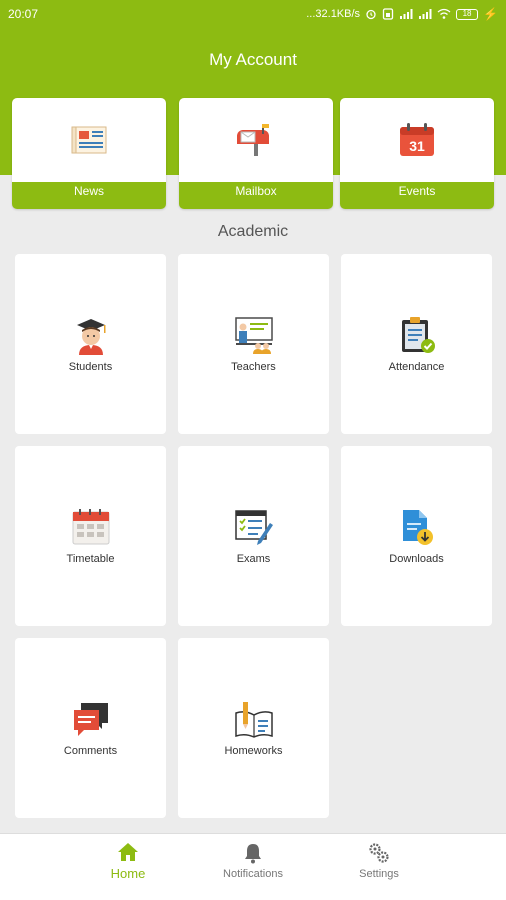 This screenshot has height=900, width=506. I want to click on home-icon, so click(128, 852).